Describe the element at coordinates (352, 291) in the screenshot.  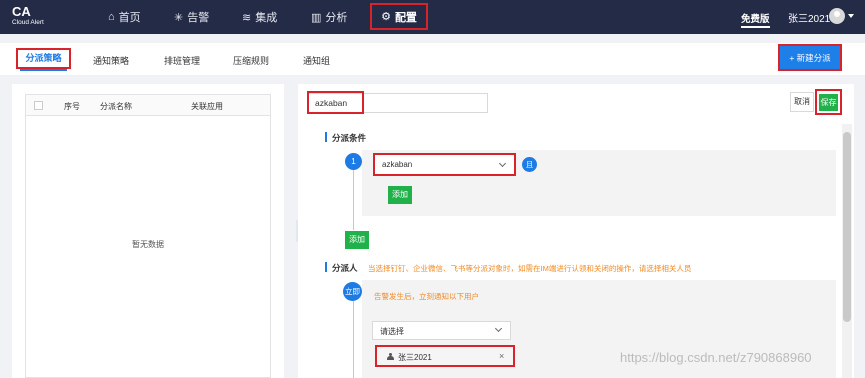
I see `immediate-tag: 立即` at that location.